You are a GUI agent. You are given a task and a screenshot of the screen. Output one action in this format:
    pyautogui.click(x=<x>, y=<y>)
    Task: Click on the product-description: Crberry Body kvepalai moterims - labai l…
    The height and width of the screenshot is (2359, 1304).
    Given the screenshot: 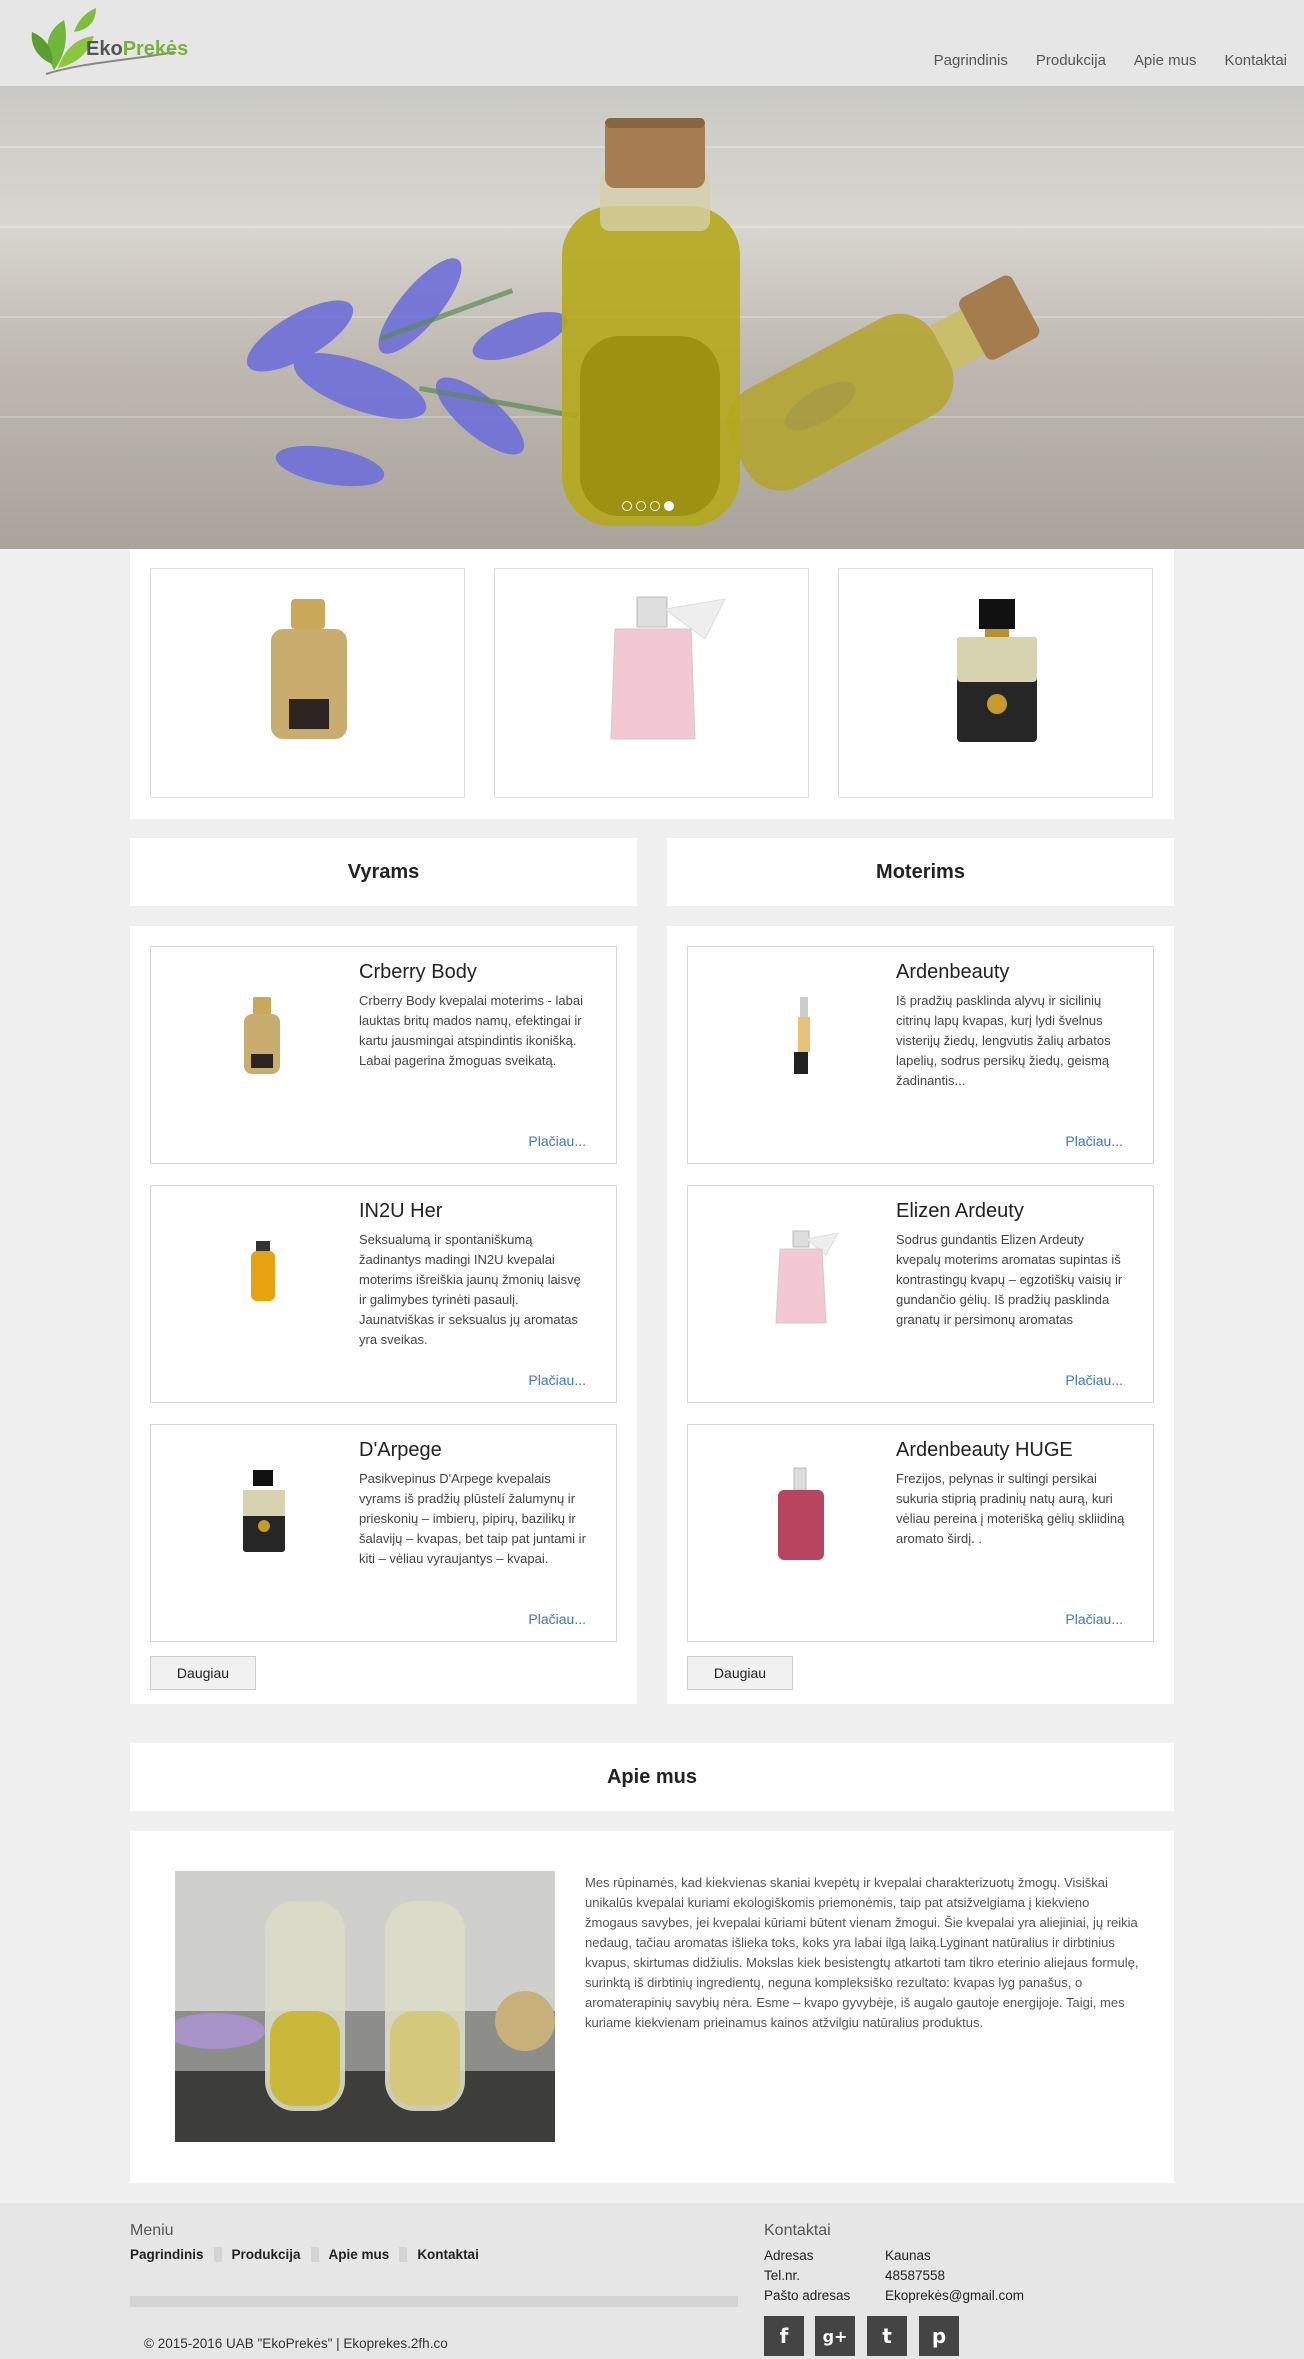 What is the action you would take?
    pyautogui.click(x=471, y=1030)
    